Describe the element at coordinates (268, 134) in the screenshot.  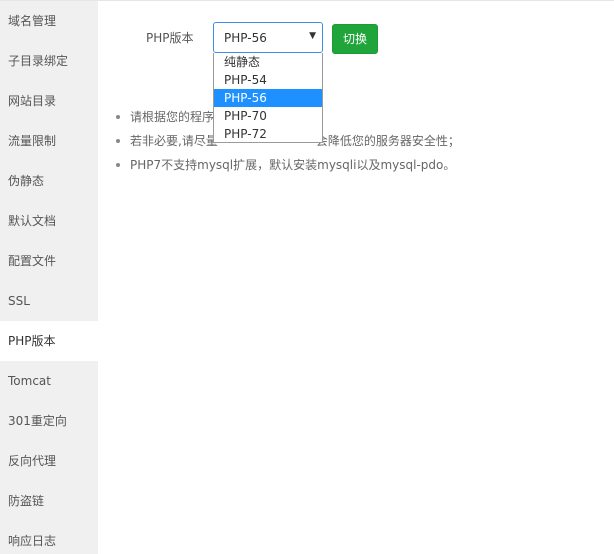
I see `dropdown-option-php72: PHP-72` at that location.